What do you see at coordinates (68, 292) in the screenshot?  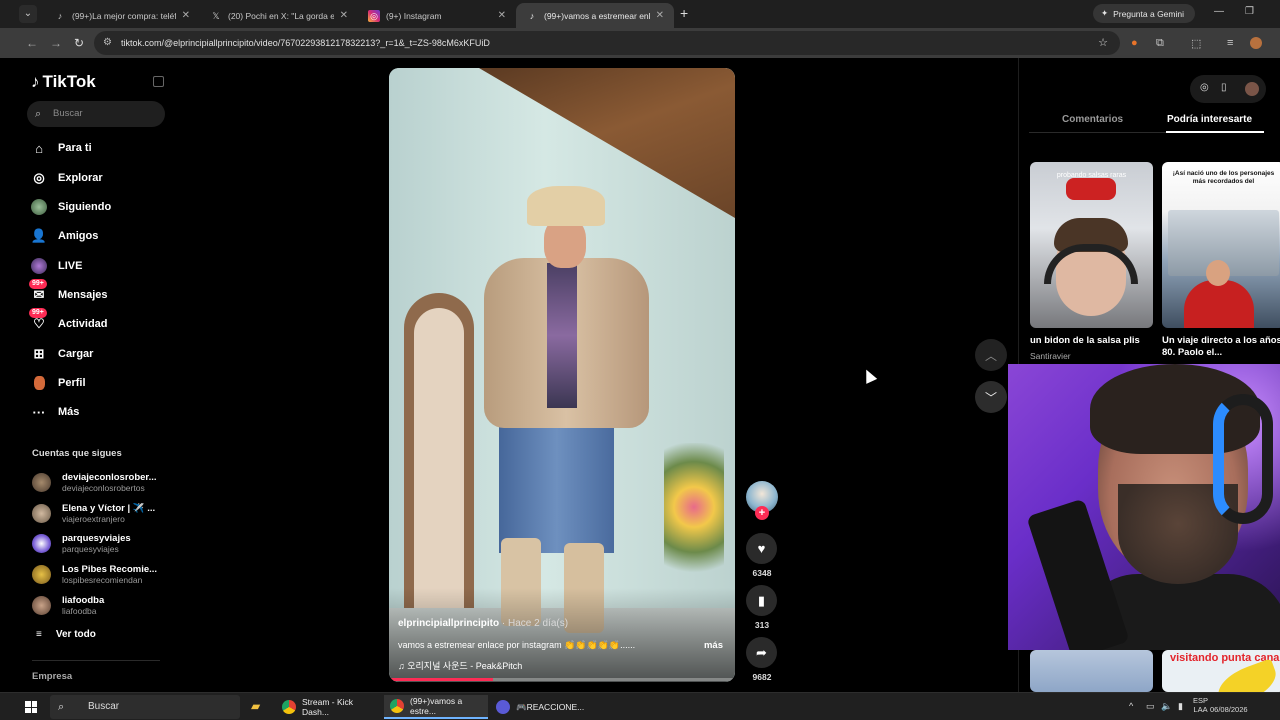 I see `nav-mensajes: ✉ 99+ Mensajes` at bounding box center [68, 292].